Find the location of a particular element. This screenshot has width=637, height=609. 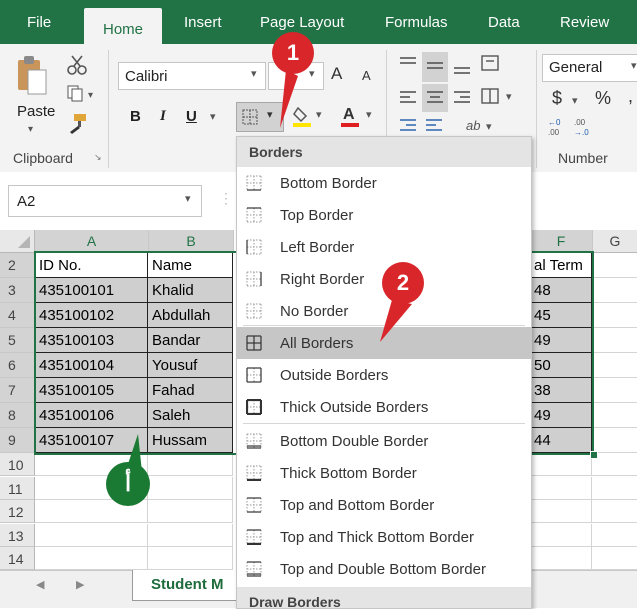

italic-button: I is located at coordinates (163, 116).